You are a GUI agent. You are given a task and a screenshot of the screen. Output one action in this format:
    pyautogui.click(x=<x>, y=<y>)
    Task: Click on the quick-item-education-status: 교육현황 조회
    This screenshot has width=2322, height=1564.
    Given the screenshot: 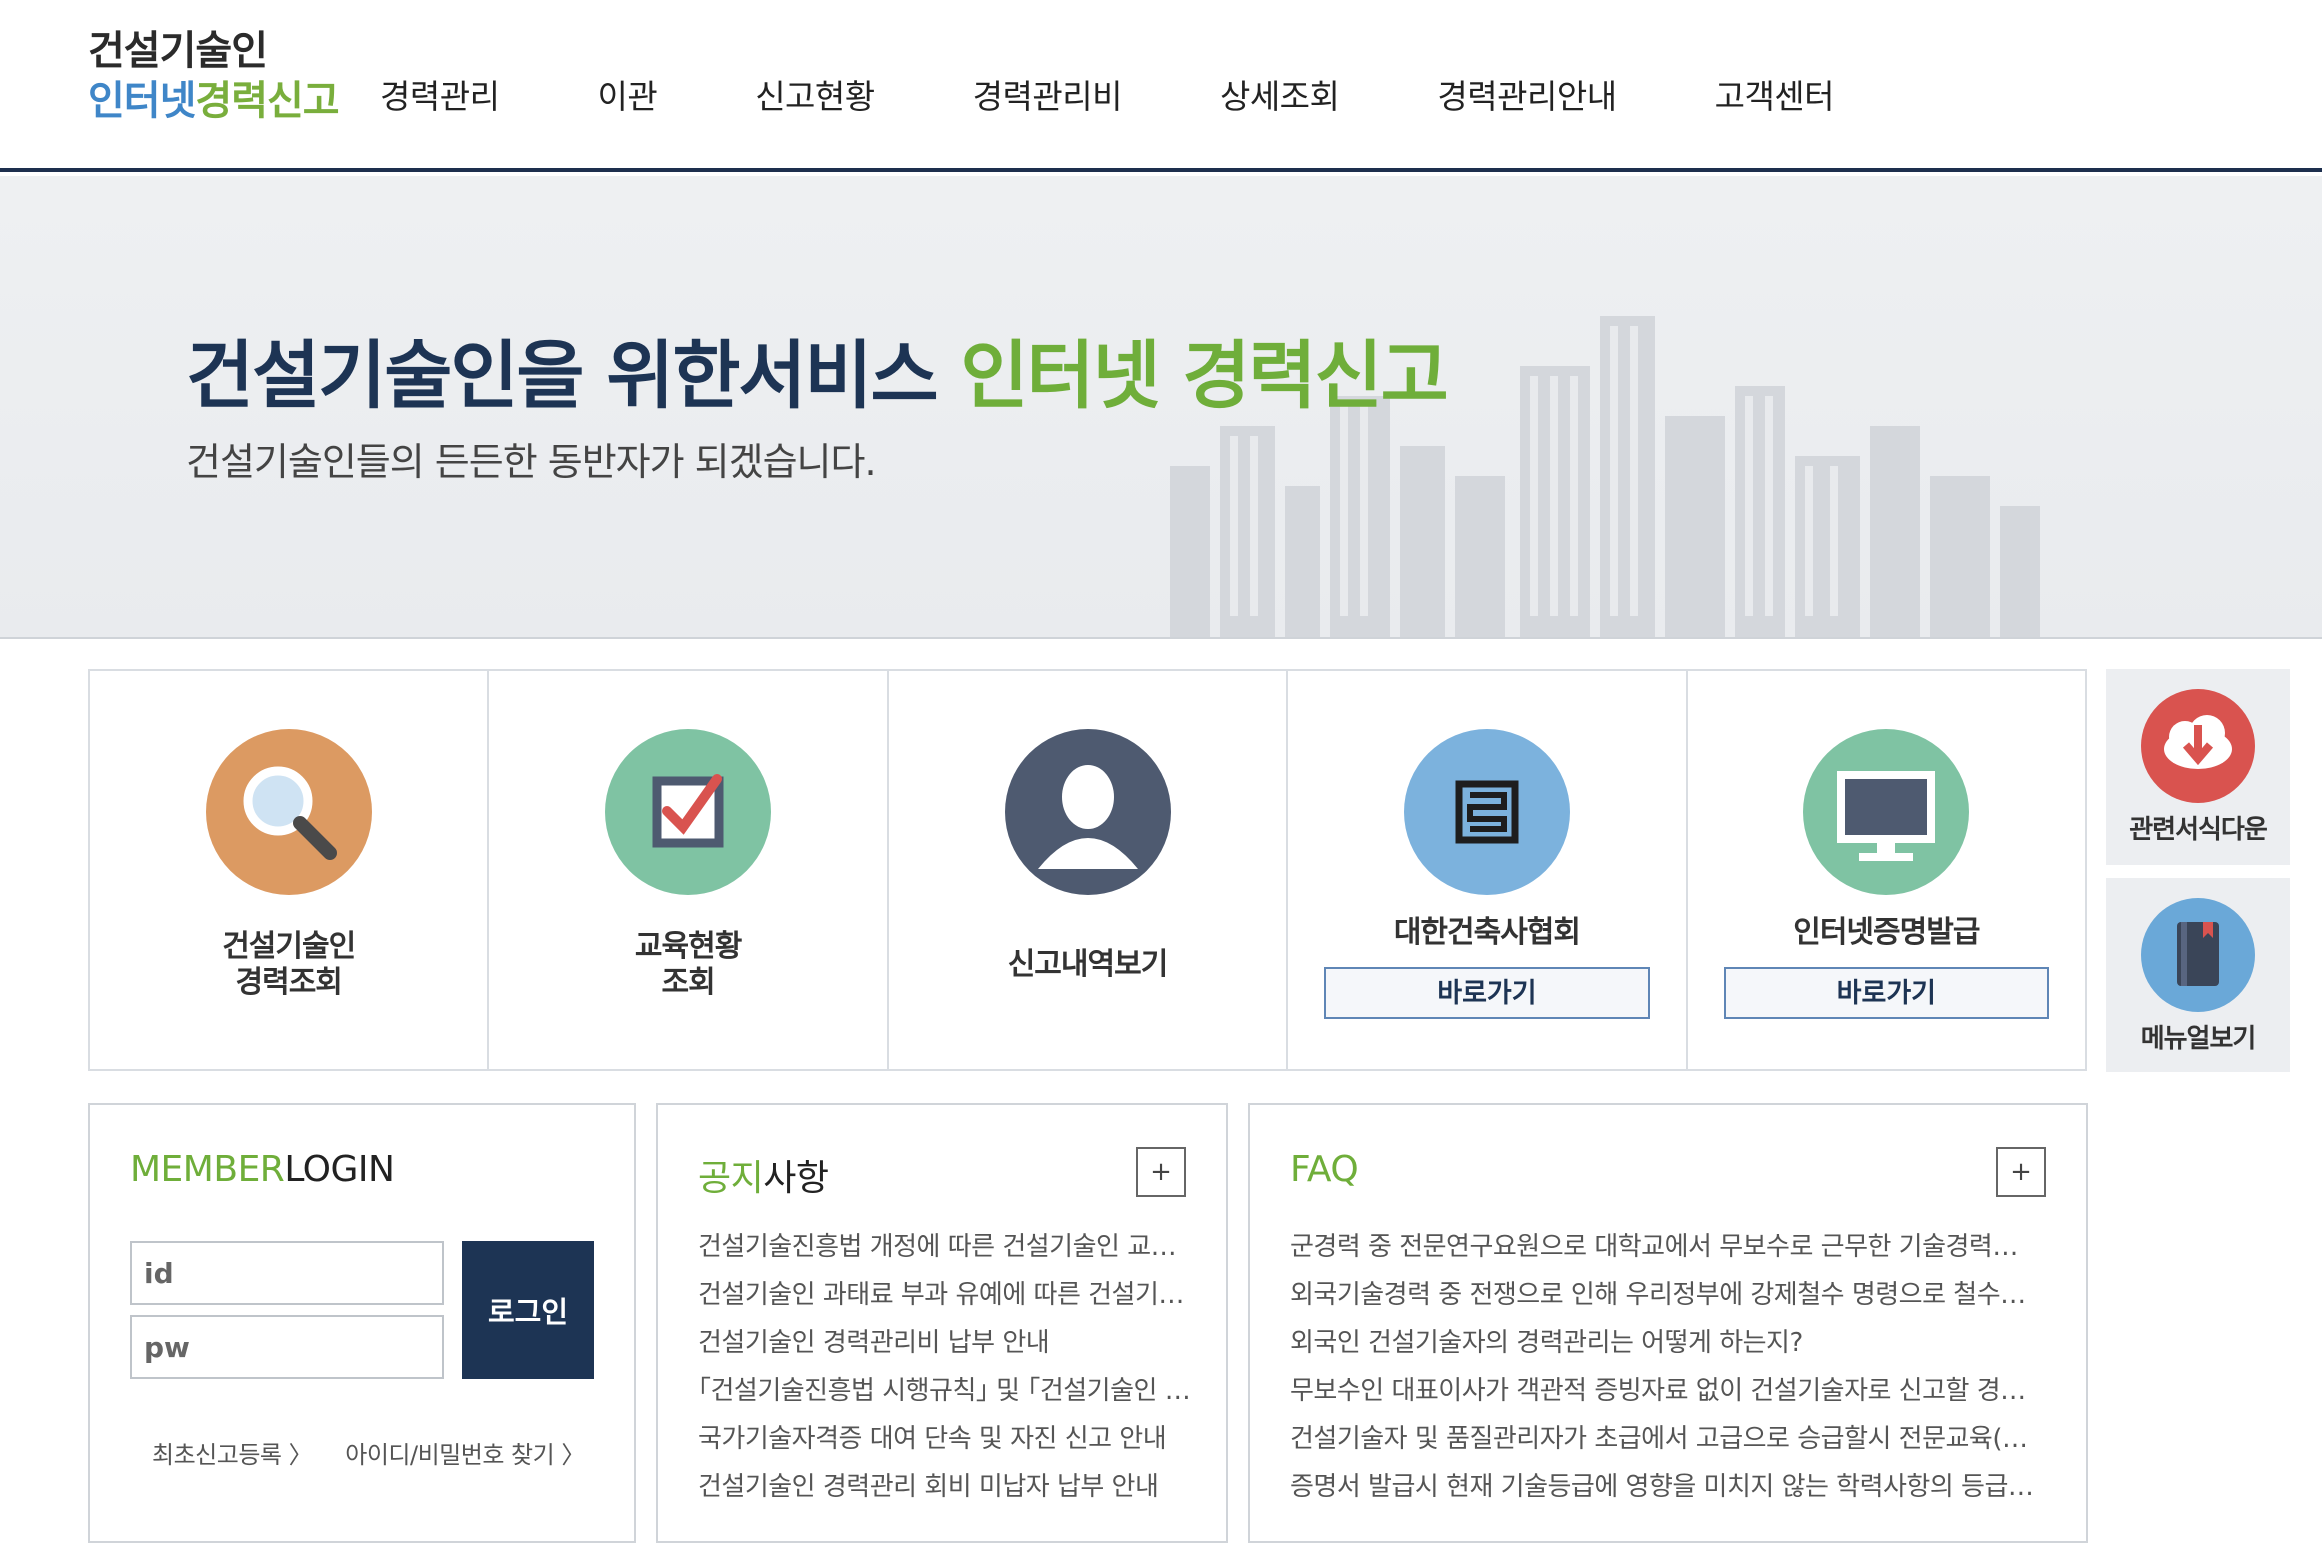 What is the action you would take?
    pyautogui.click(x=689, y=870)
    